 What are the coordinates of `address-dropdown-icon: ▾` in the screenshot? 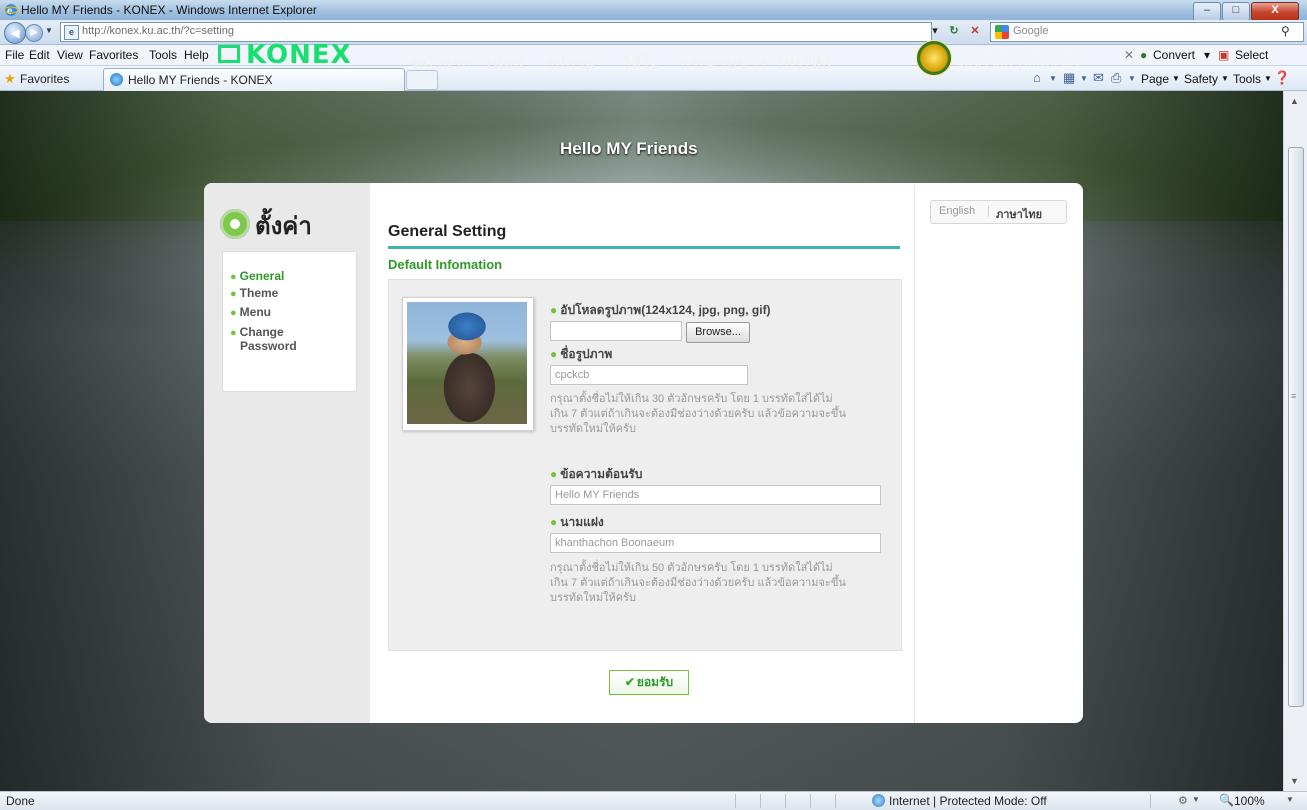 It's located at (935, 31).